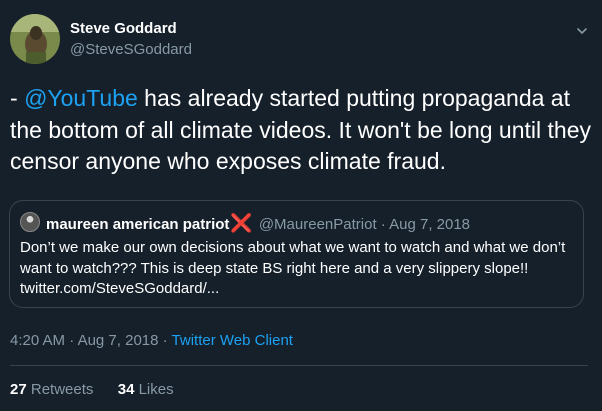  Describe the element at coordinates (138, 224) in the screenshot. I see `quoted-author-name: maureen american patriot` at that location.